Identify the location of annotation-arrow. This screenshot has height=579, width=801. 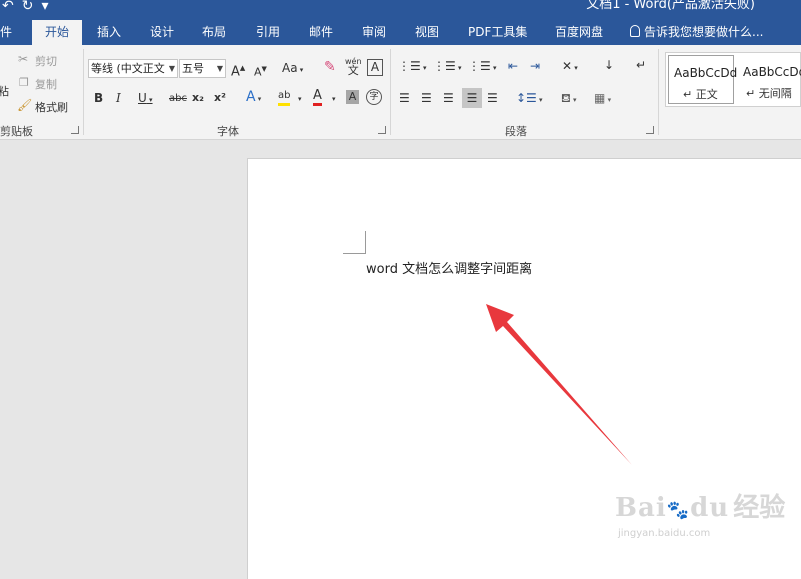
(559, 384).